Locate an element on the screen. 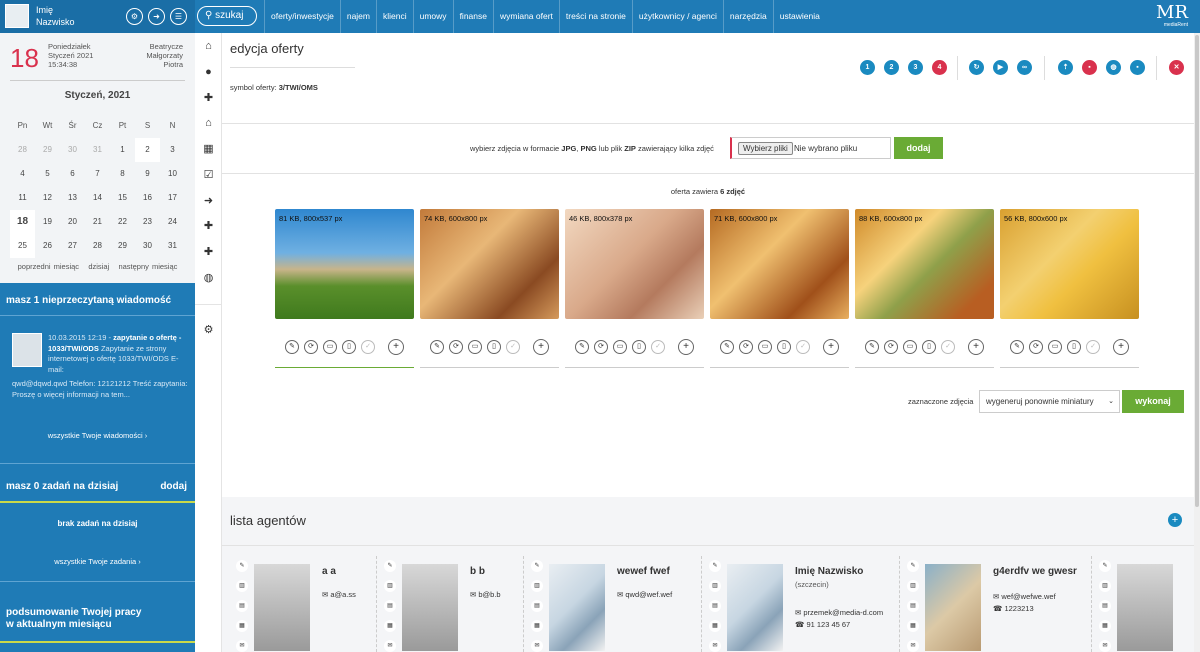 The width and height of the screenshot is (1200, 652). plus-icon: ✚ is located at coordinates (208, 251).